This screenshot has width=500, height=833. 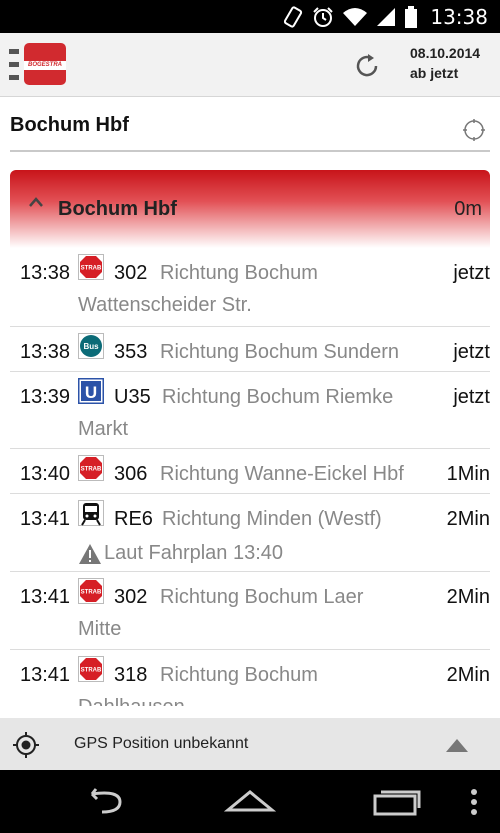 What do you see at coordinates (45, 397) in the screenshot?
I see `departure-time: 13:39` at bounding box center [45, 397].